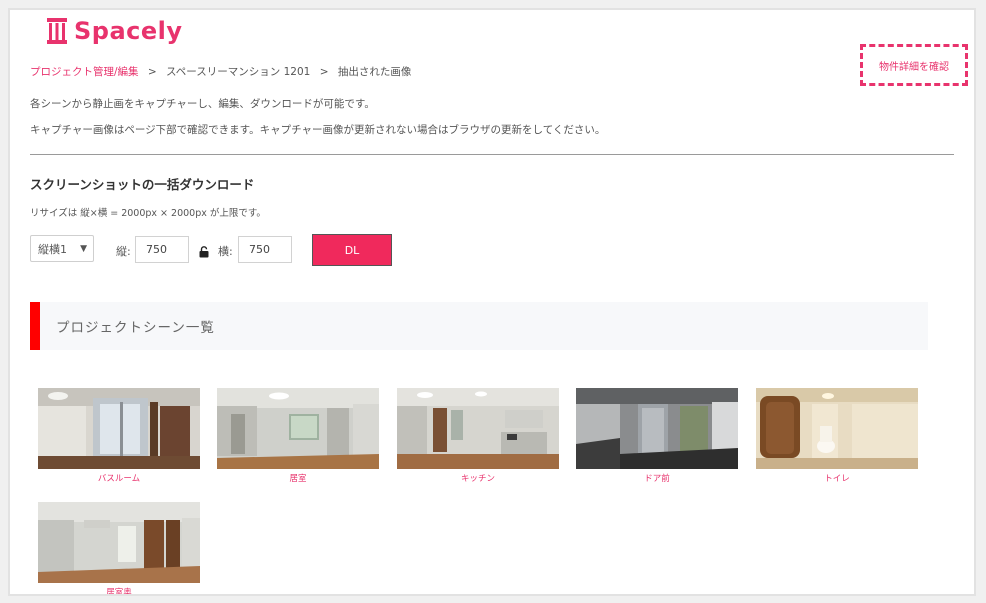 Image resolution: width=986 pixels, height=603 pixels. What do you see at coordinates (238, 72) in the screenshot?
I see `breadcrumb-item-property: スペースリーマンション 1201` at bounding box center [238, 72].